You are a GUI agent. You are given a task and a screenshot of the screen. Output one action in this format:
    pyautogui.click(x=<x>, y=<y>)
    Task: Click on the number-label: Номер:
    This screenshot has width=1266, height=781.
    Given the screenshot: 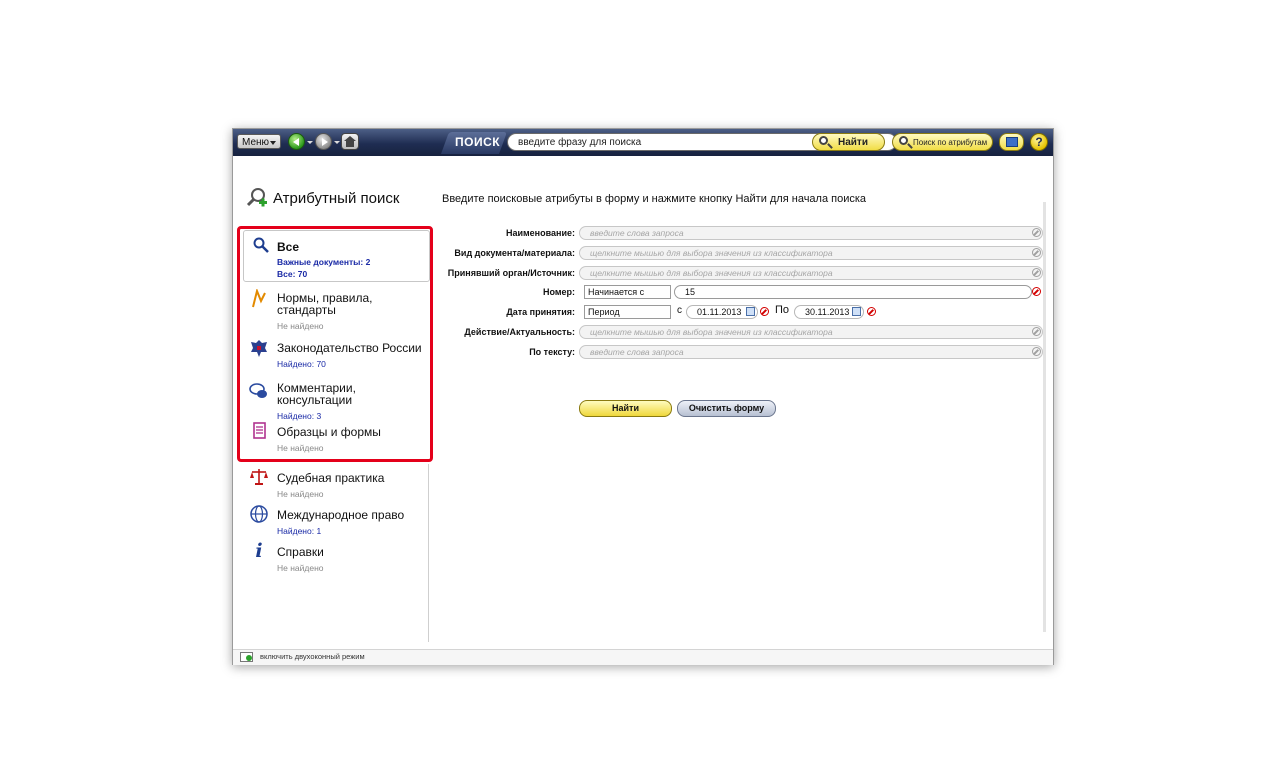 What is the action you would take?
    pyautogui.click(x=558, y=292)
    